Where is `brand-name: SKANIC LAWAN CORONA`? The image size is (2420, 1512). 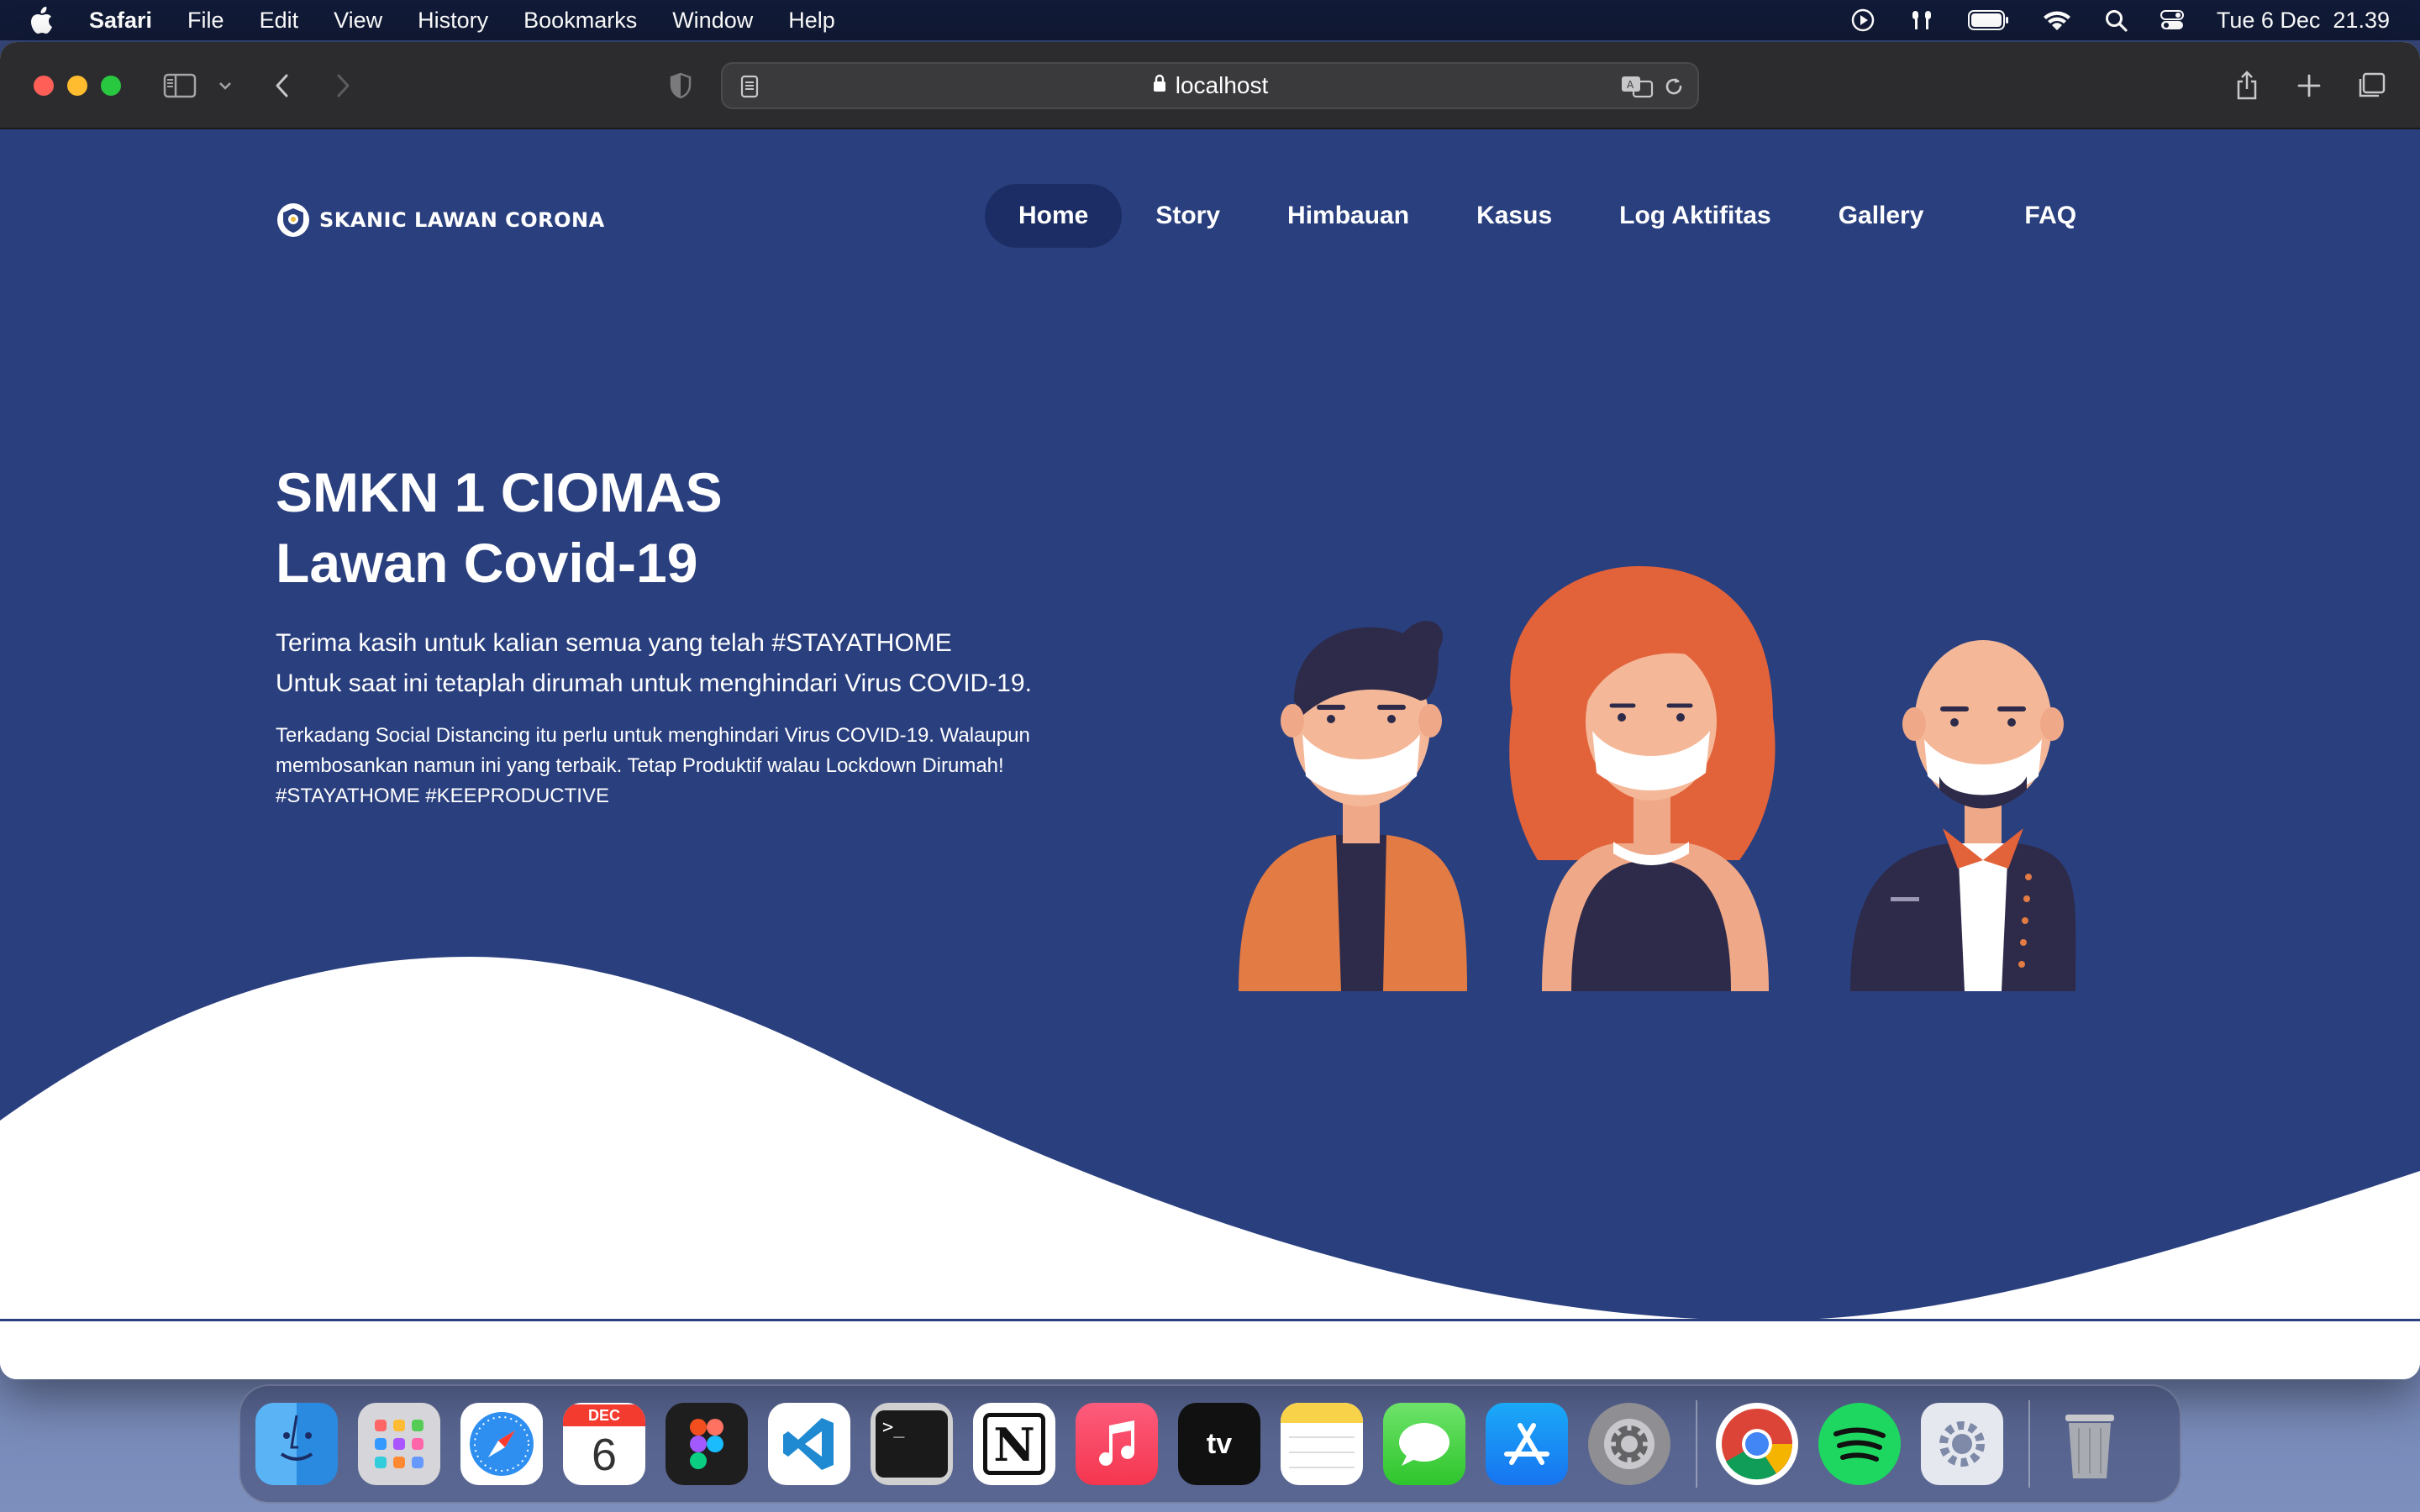
brand-name: SKANIC LAWAN CORONA is located at coordinates (462, 220).